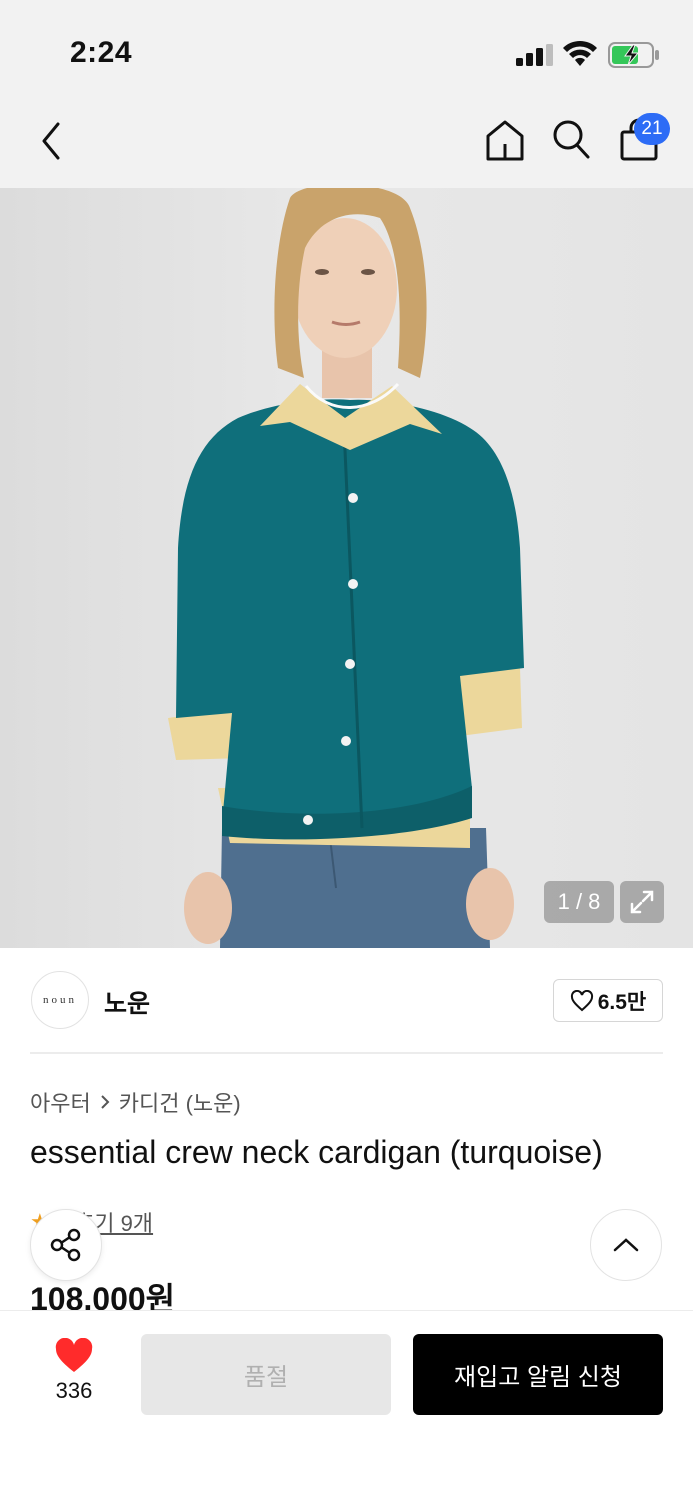  What do you see at coordinates (346, 1053) in the screenshot?
I see `divider` at bounding box center [346, 1053].